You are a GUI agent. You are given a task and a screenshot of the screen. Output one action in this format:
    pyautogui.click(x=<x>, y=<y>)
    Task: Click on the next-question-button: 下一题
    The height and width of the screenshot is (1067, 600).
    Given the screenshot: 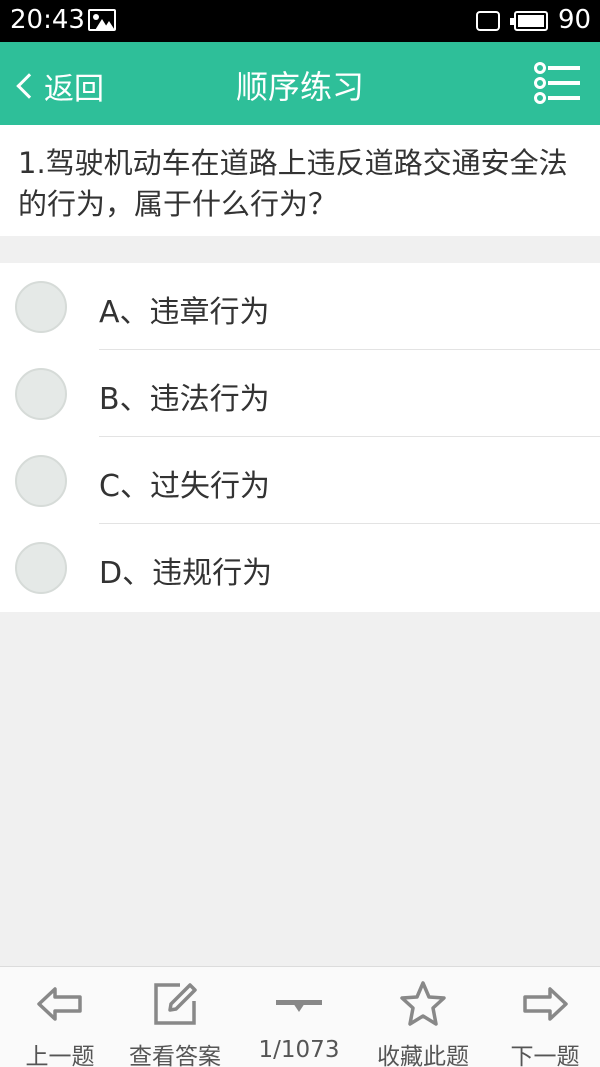 What is the action you would take?
    pyautogui.click(x=542, y=1017)
    